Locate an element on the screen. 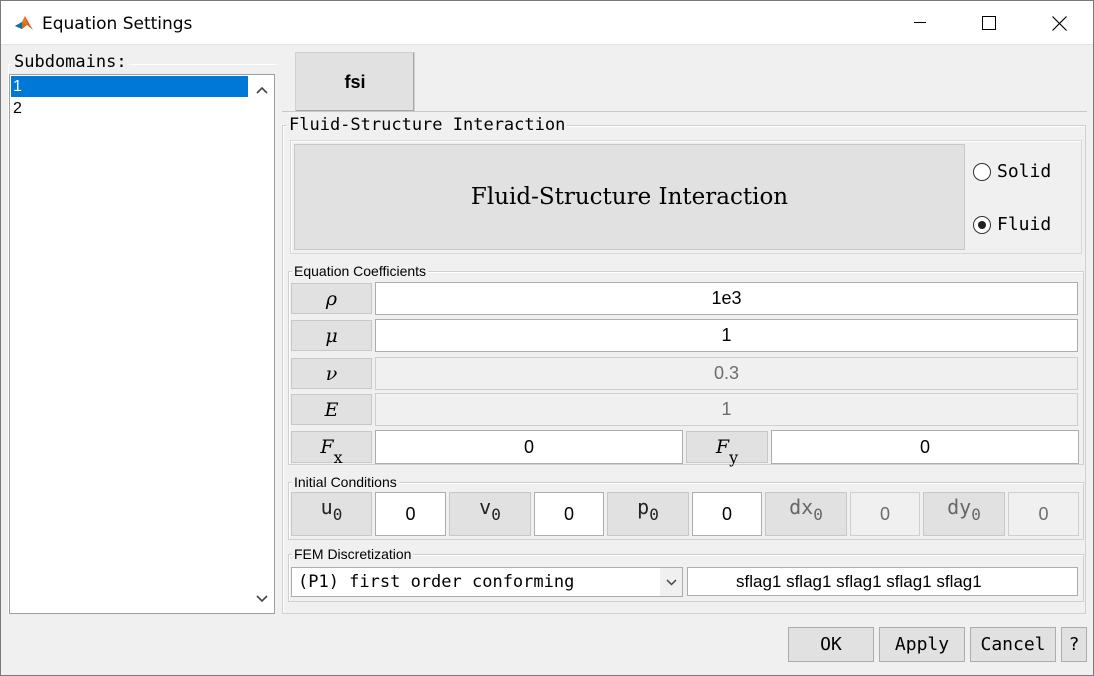 The image size is (1094, 676). chevron-up-icon is located at coordinates (262, 90).